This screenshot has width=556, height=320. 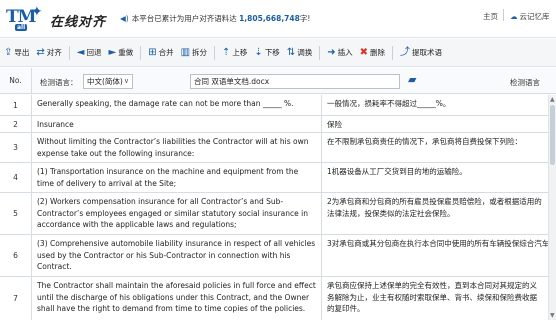 What do you see at coordinates (21, 27) in the screenshot?
I see `logo-sub: all` at bounding box center [21, 27].